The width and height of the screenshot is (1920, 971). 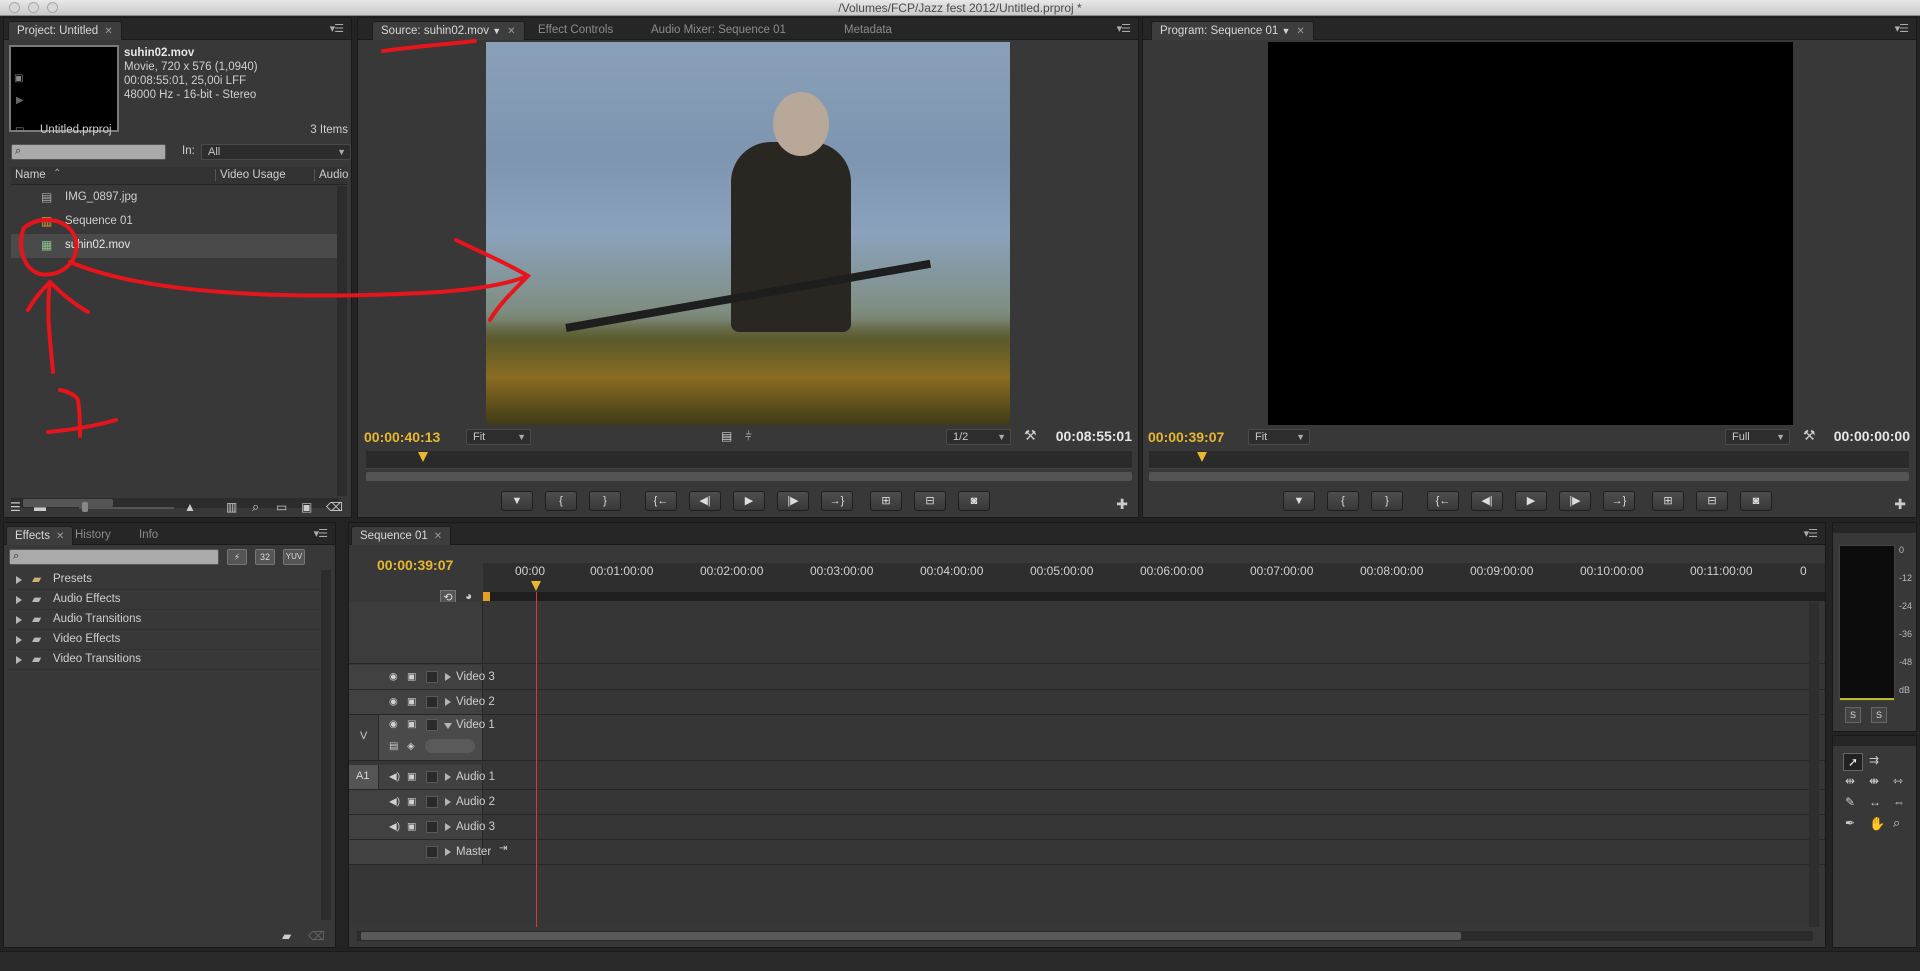 I want to click on add-marker-icon: ◕, so click(x=468, y=596).